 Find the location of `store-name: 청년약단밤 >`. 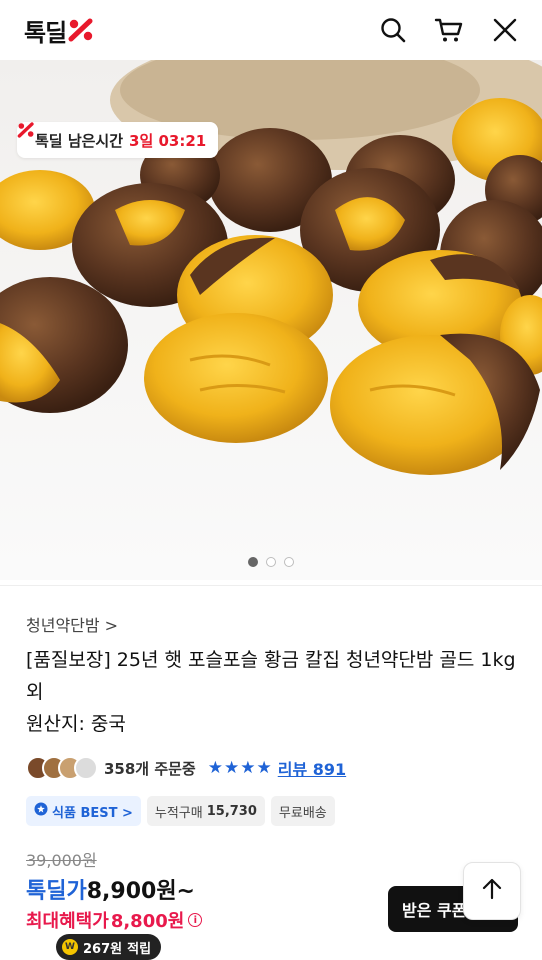

store-name: 청년약단밤 > is located at coordinates (72, 625).